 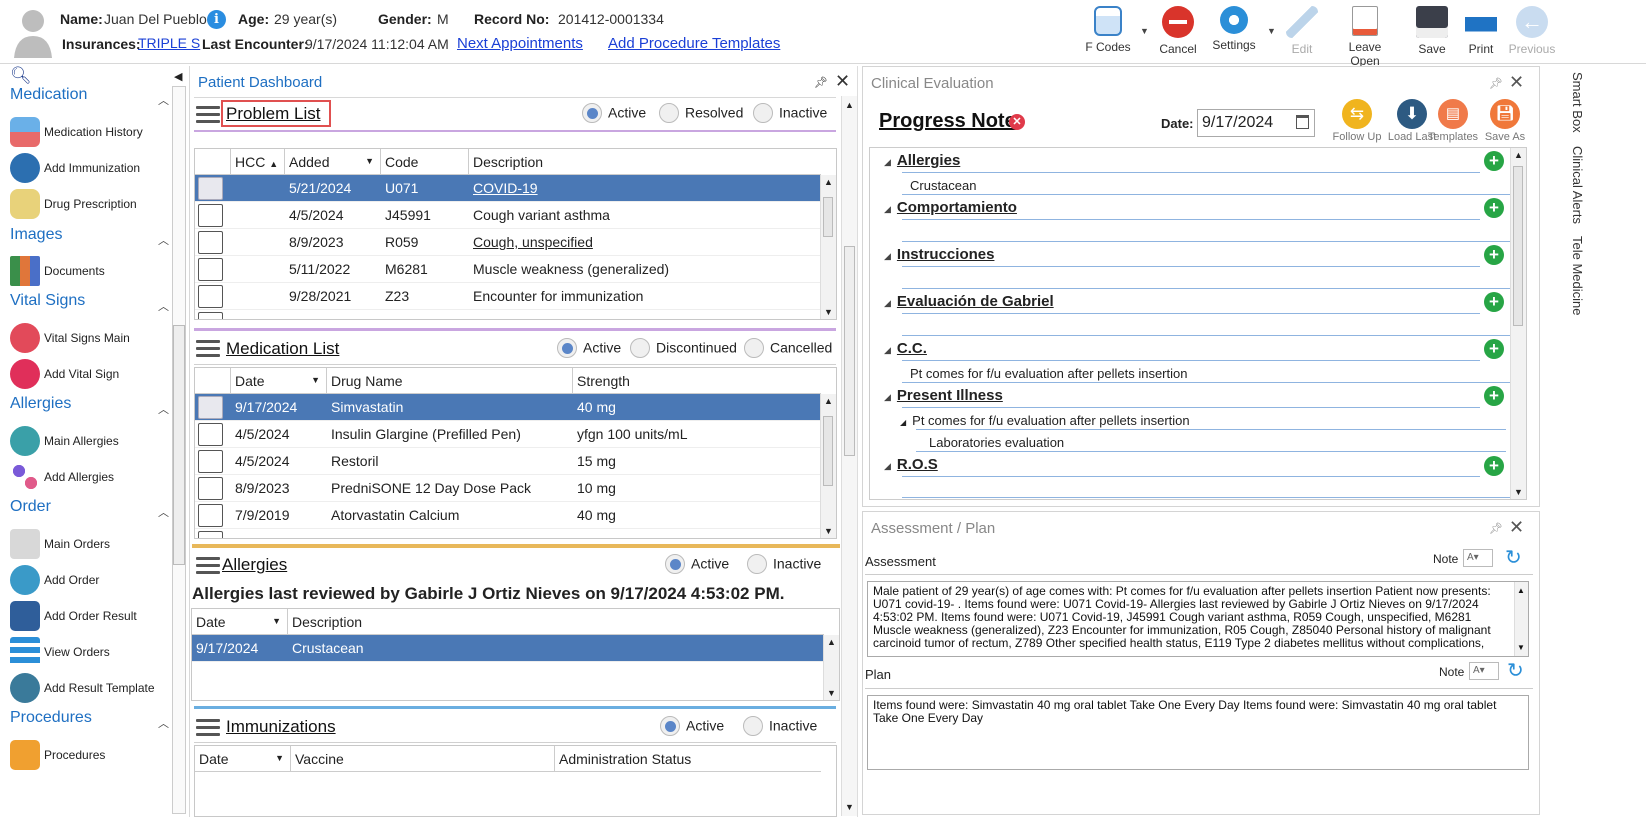 What do you see at coordinates (697, 381) in the screenshot?
I see `column-header: Strength` at bounding box center [697, 381].